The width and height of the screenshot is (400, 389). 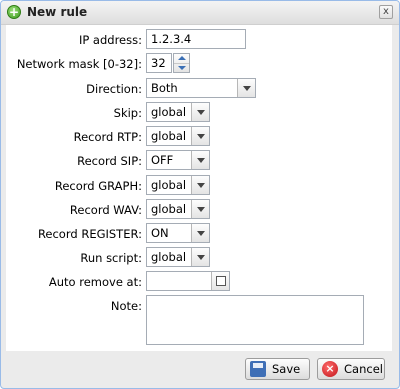 I want to click on note-label: Note:, so click(x=126, y=306).